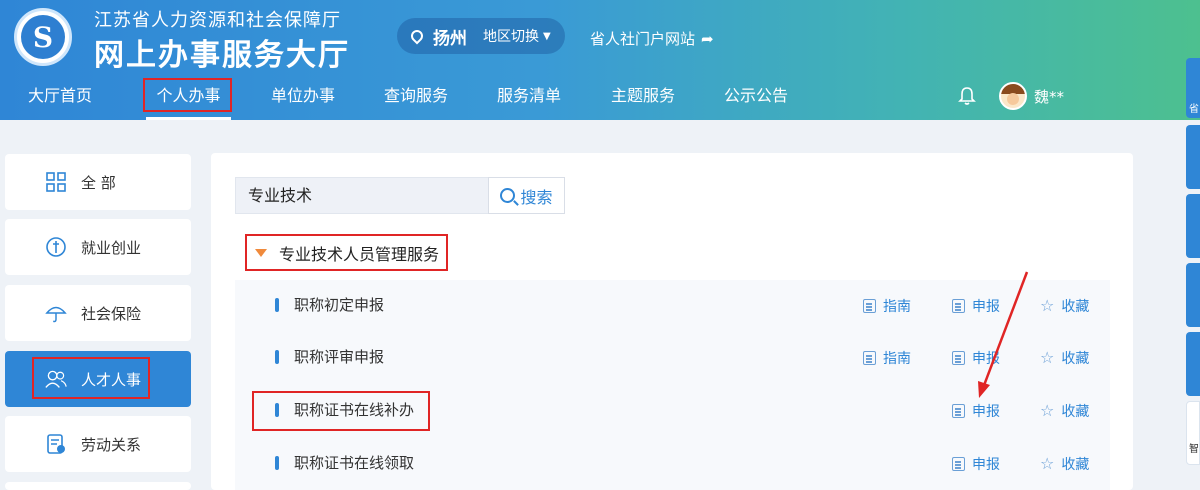 The height and width of the screenshot is (490, 1200). I want to click on location-pin-icon, so click(417, 36).